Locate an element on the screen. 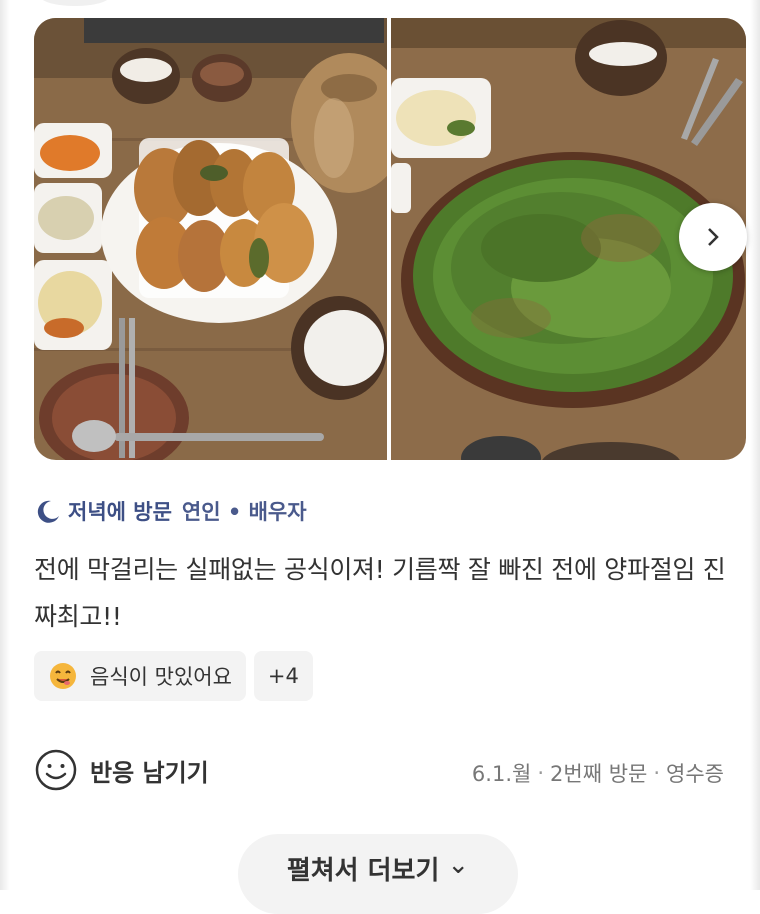 The height and width of the screenshot is (914, 760). chevron-down-icon: ⌄ is located at coordinates (458, 865).